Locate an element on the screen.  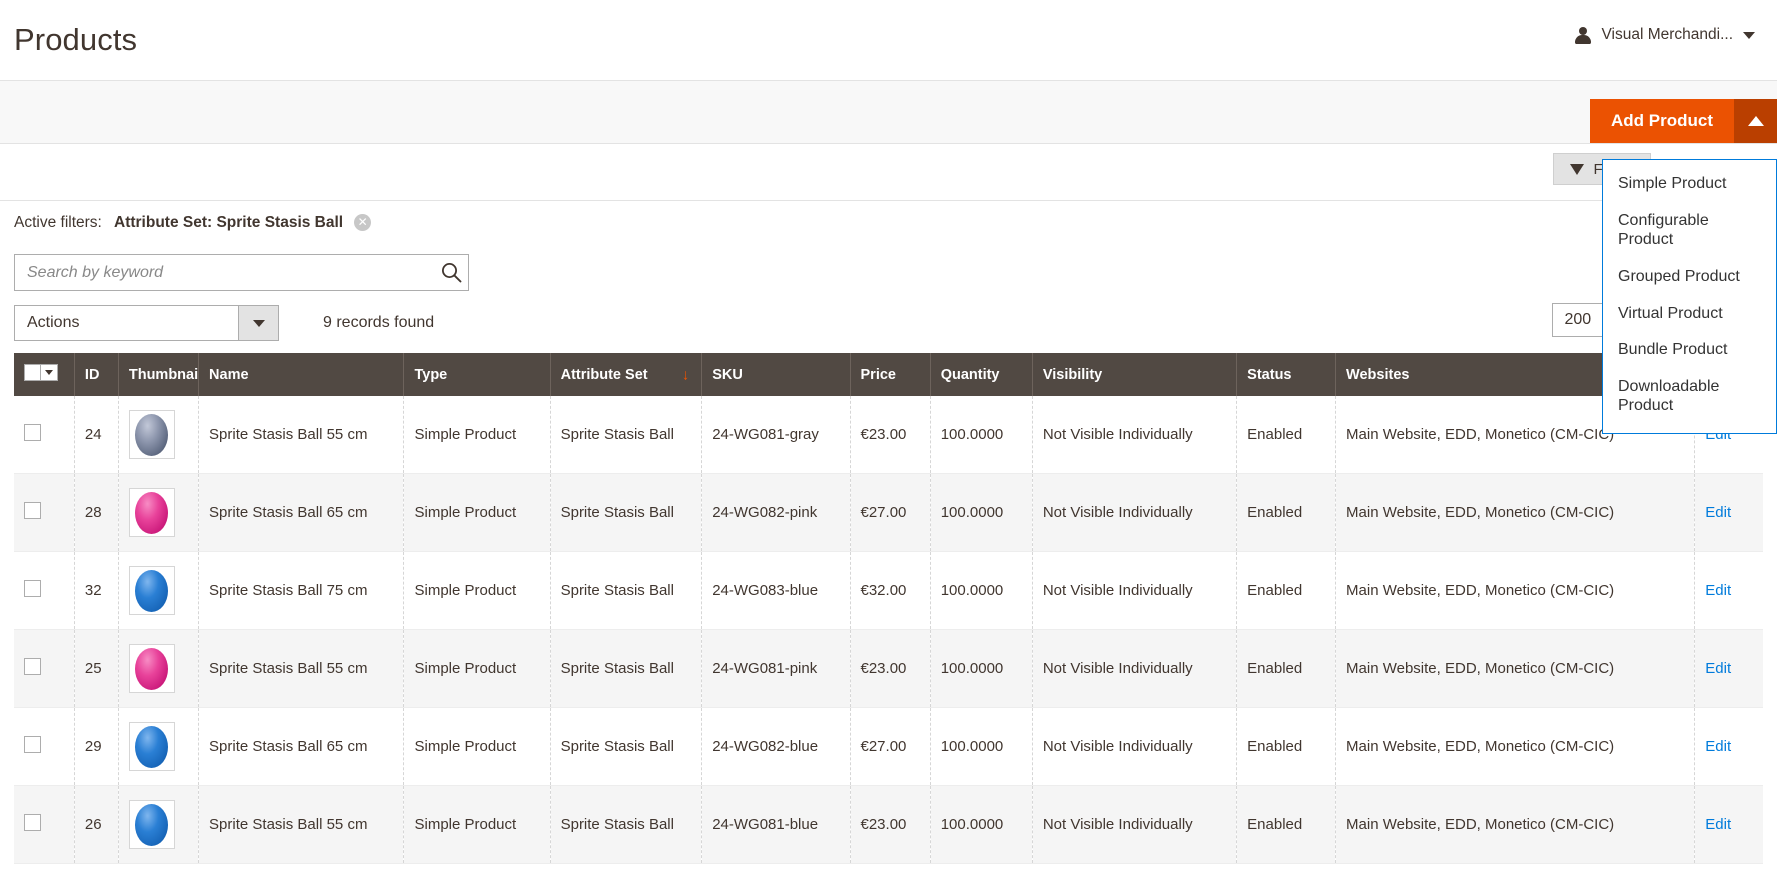
funnel-icon is located at coordinates (1577, 169).